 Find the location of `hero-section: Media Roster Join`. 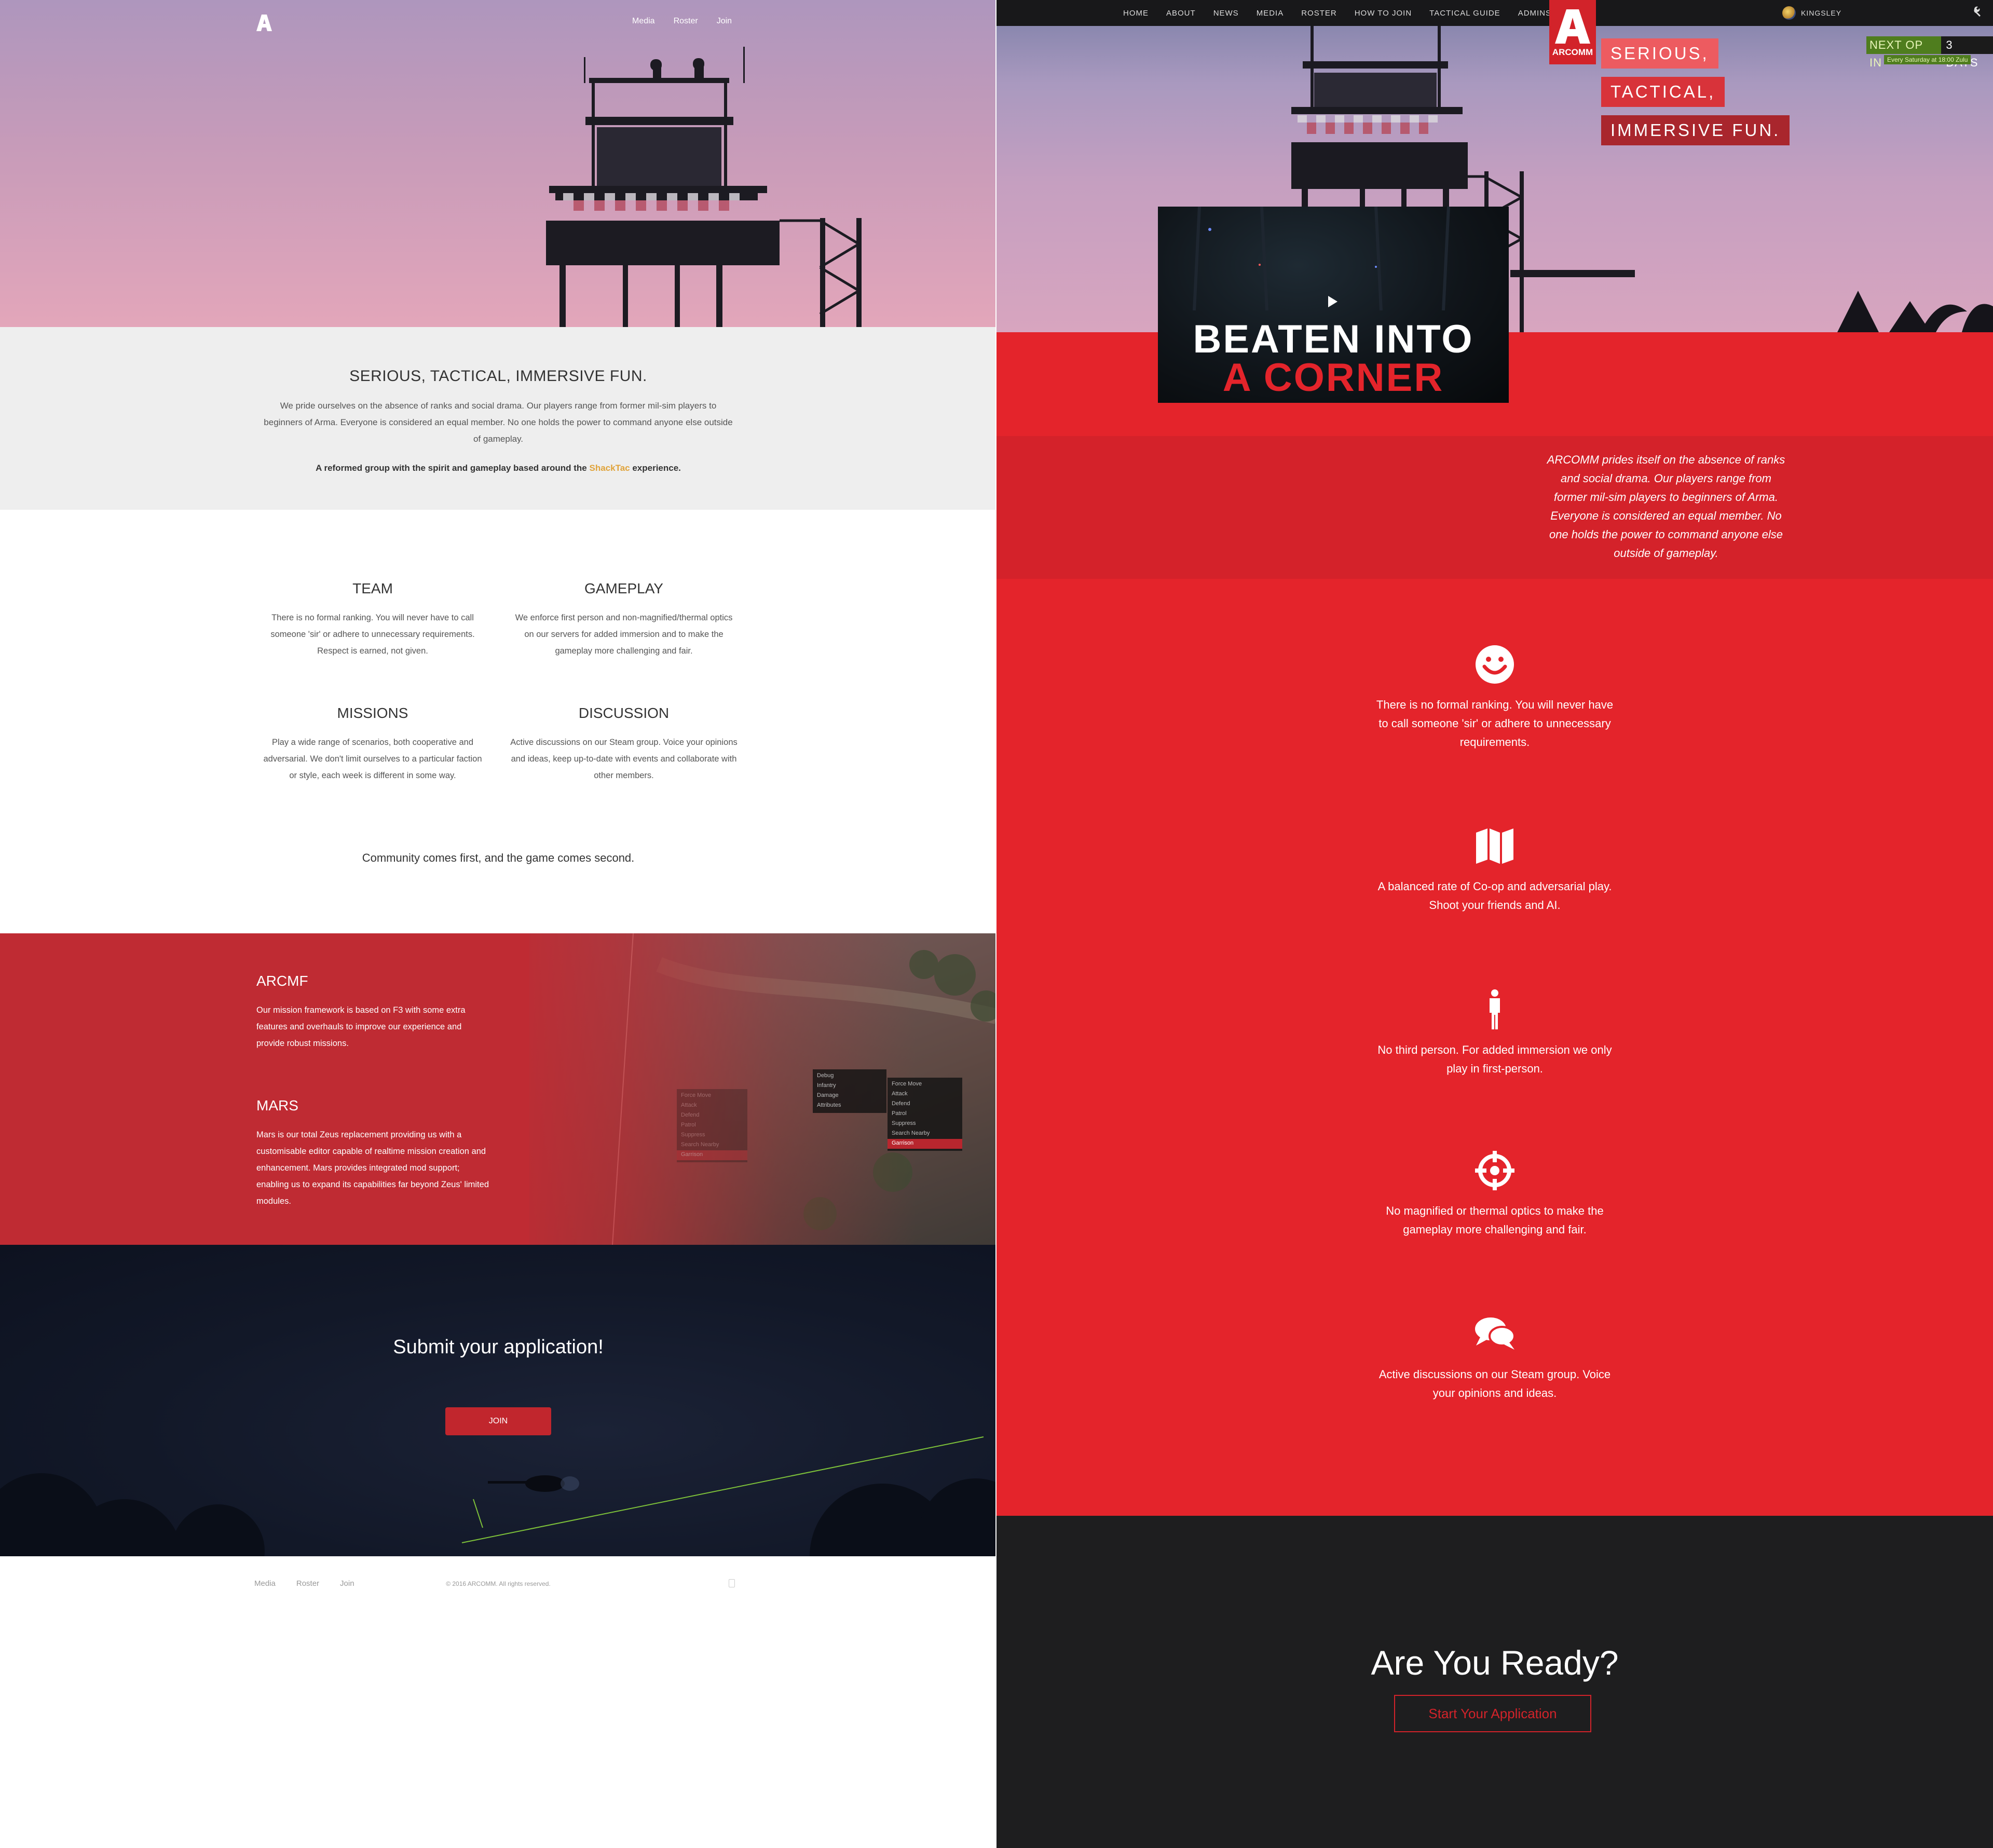

hero-section: Media Roster Join is located at coordinates (498, 163).